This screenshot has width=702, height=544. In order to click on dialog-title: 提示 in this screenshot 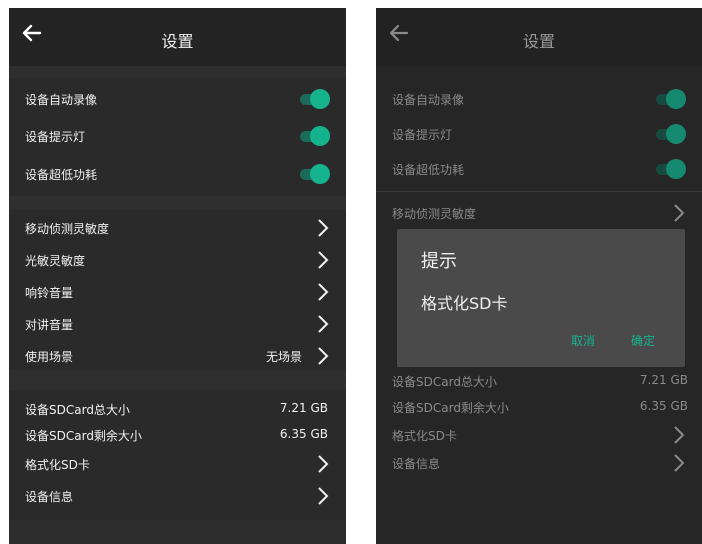, I will do `click(439, 261)`.